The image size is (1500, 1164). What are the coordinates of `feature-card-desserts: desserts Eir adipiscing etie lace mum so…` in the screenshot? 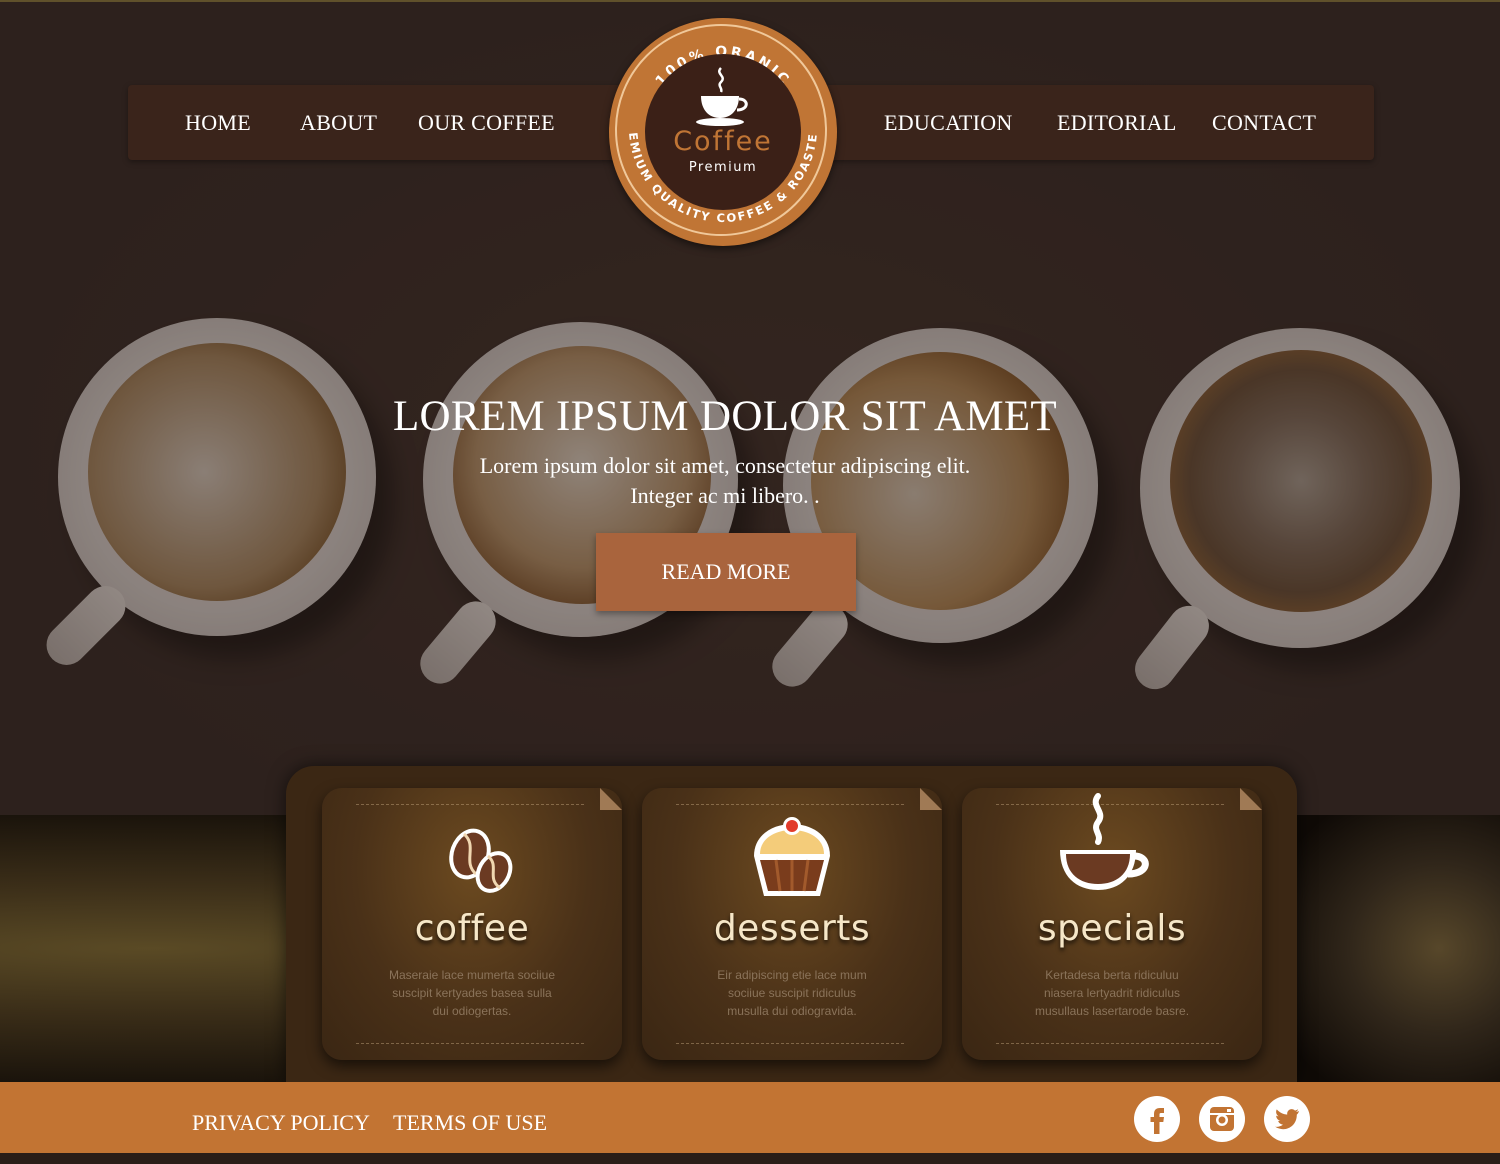 It's located at (792, 924).